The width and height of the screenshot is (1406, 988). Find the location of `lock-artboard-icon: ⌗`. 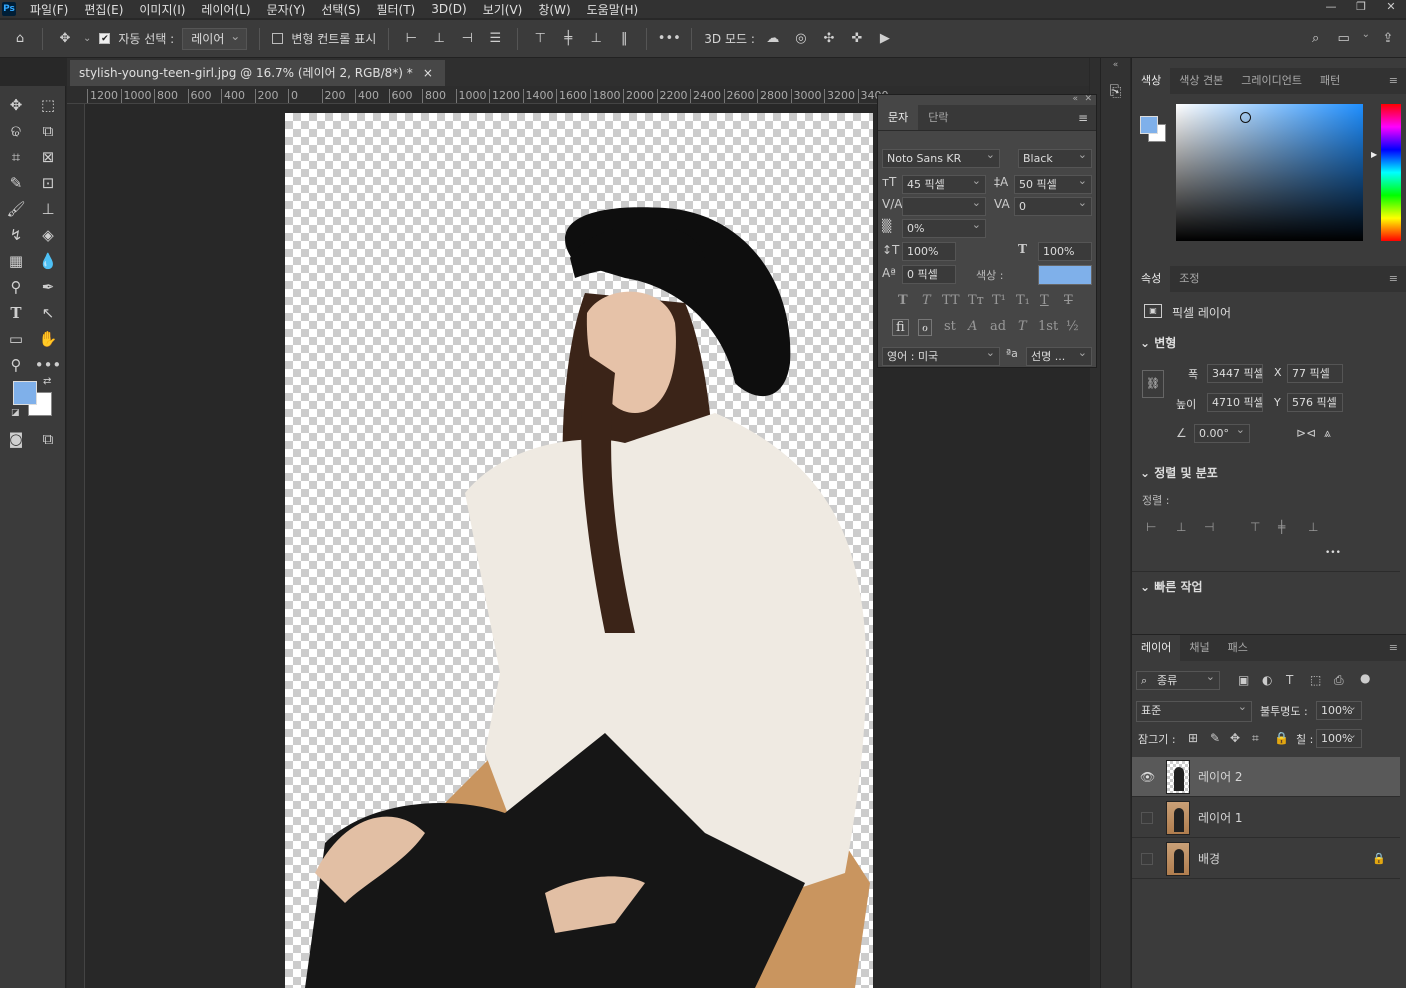

lock-artboard-icon: ⌗ is located at coordinates (1255, 738).